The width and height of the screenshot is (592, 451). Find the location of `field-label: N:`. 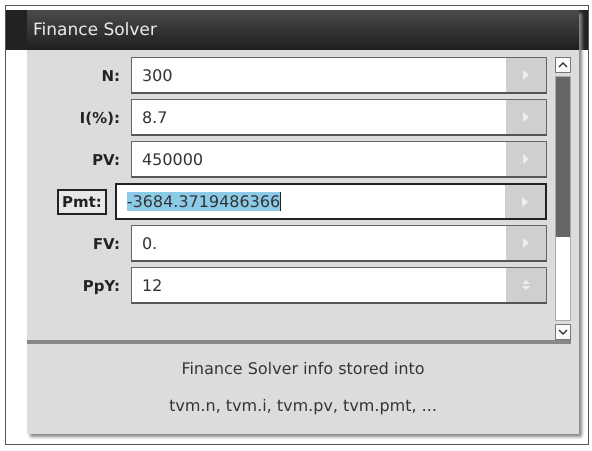

field-label: N: is located at coordinates (110, 76).